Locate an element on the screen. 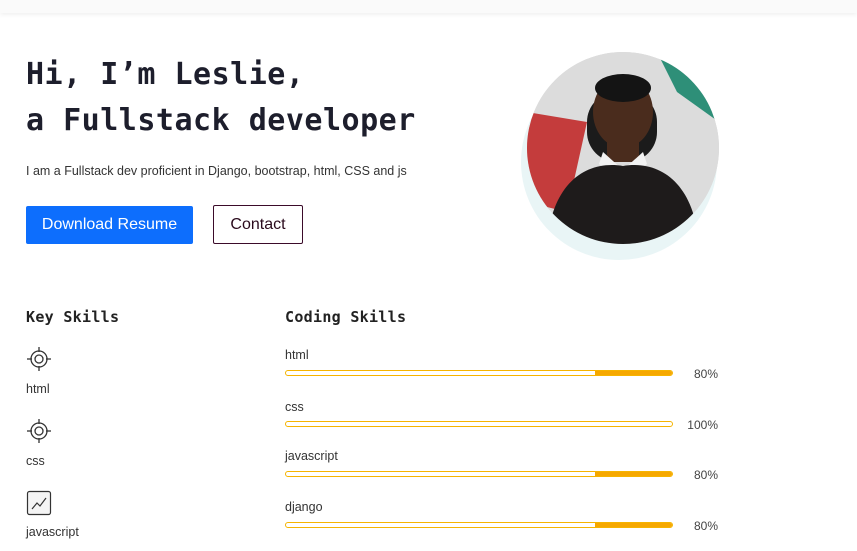 The width and height of the screenshot is (857, 551). key-skill-label: html is located at coordinates (38, 389).